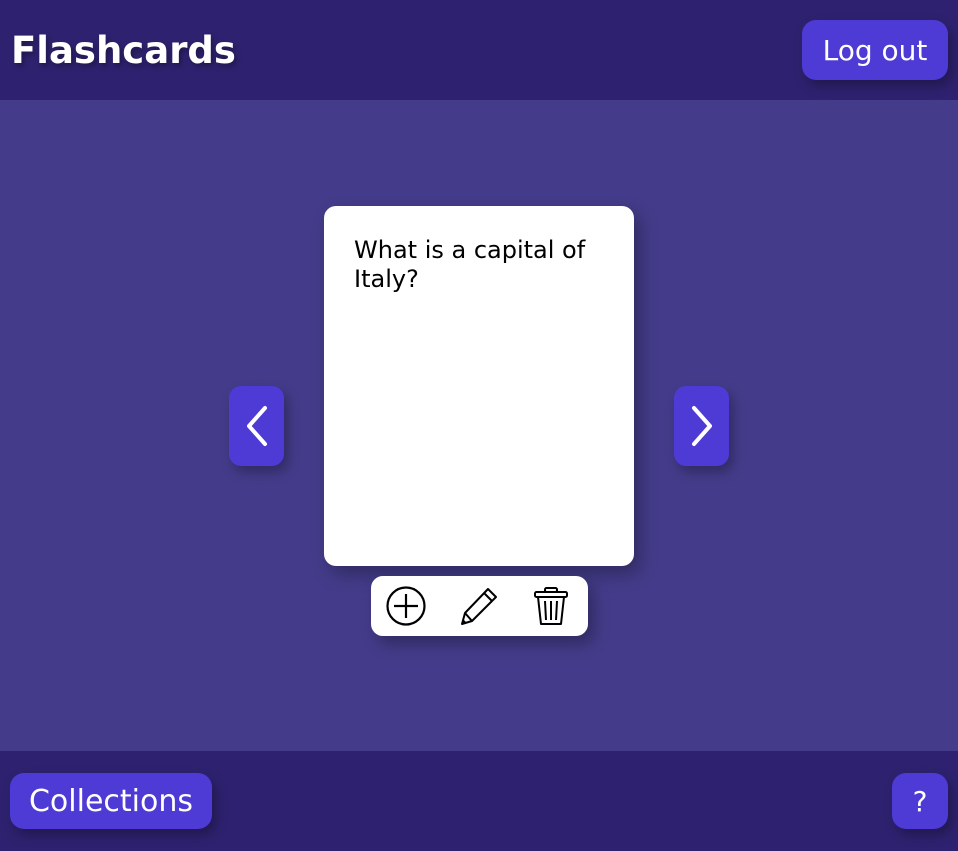 The width and height of the screenshot is (958, 851). I want to click on chevron-right-icon, so click(701, 426).